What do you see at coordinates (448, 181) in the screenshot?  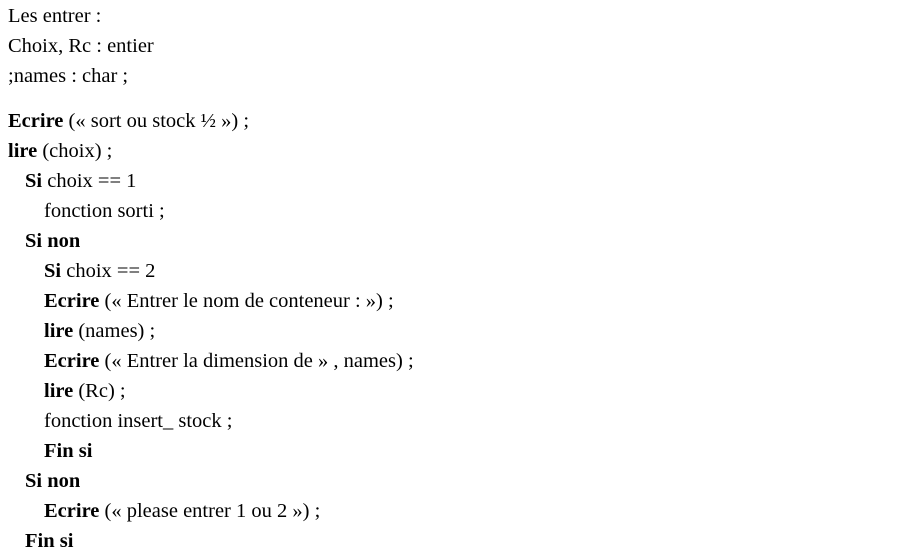 I see `code-line: Si choix == 1` at bounding box center [448, 181].